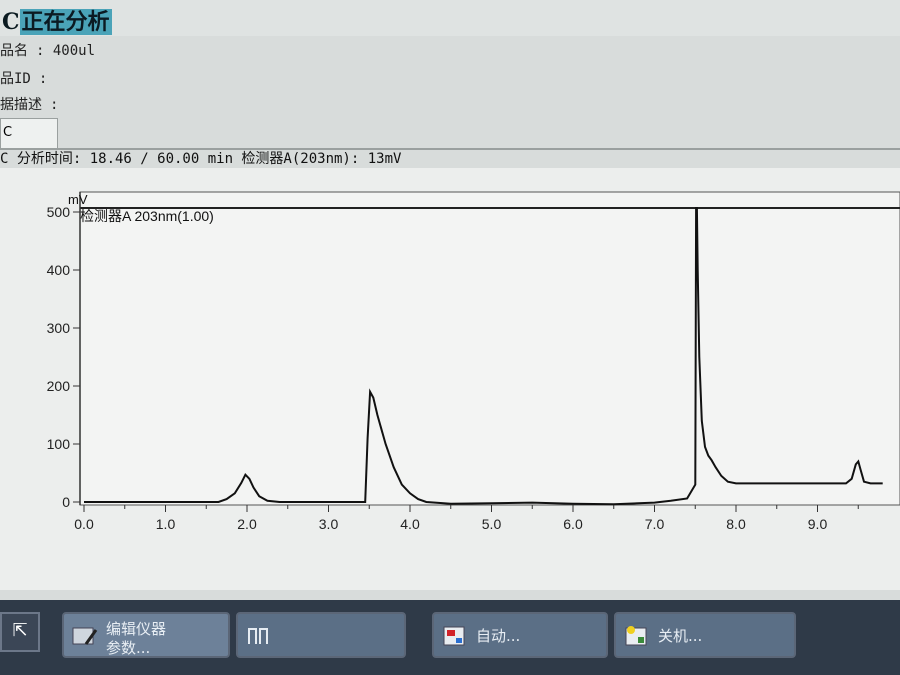 This screenshot has height=675, width=900. I want to click on x-tick-label: 2.0, so click(247, 524).